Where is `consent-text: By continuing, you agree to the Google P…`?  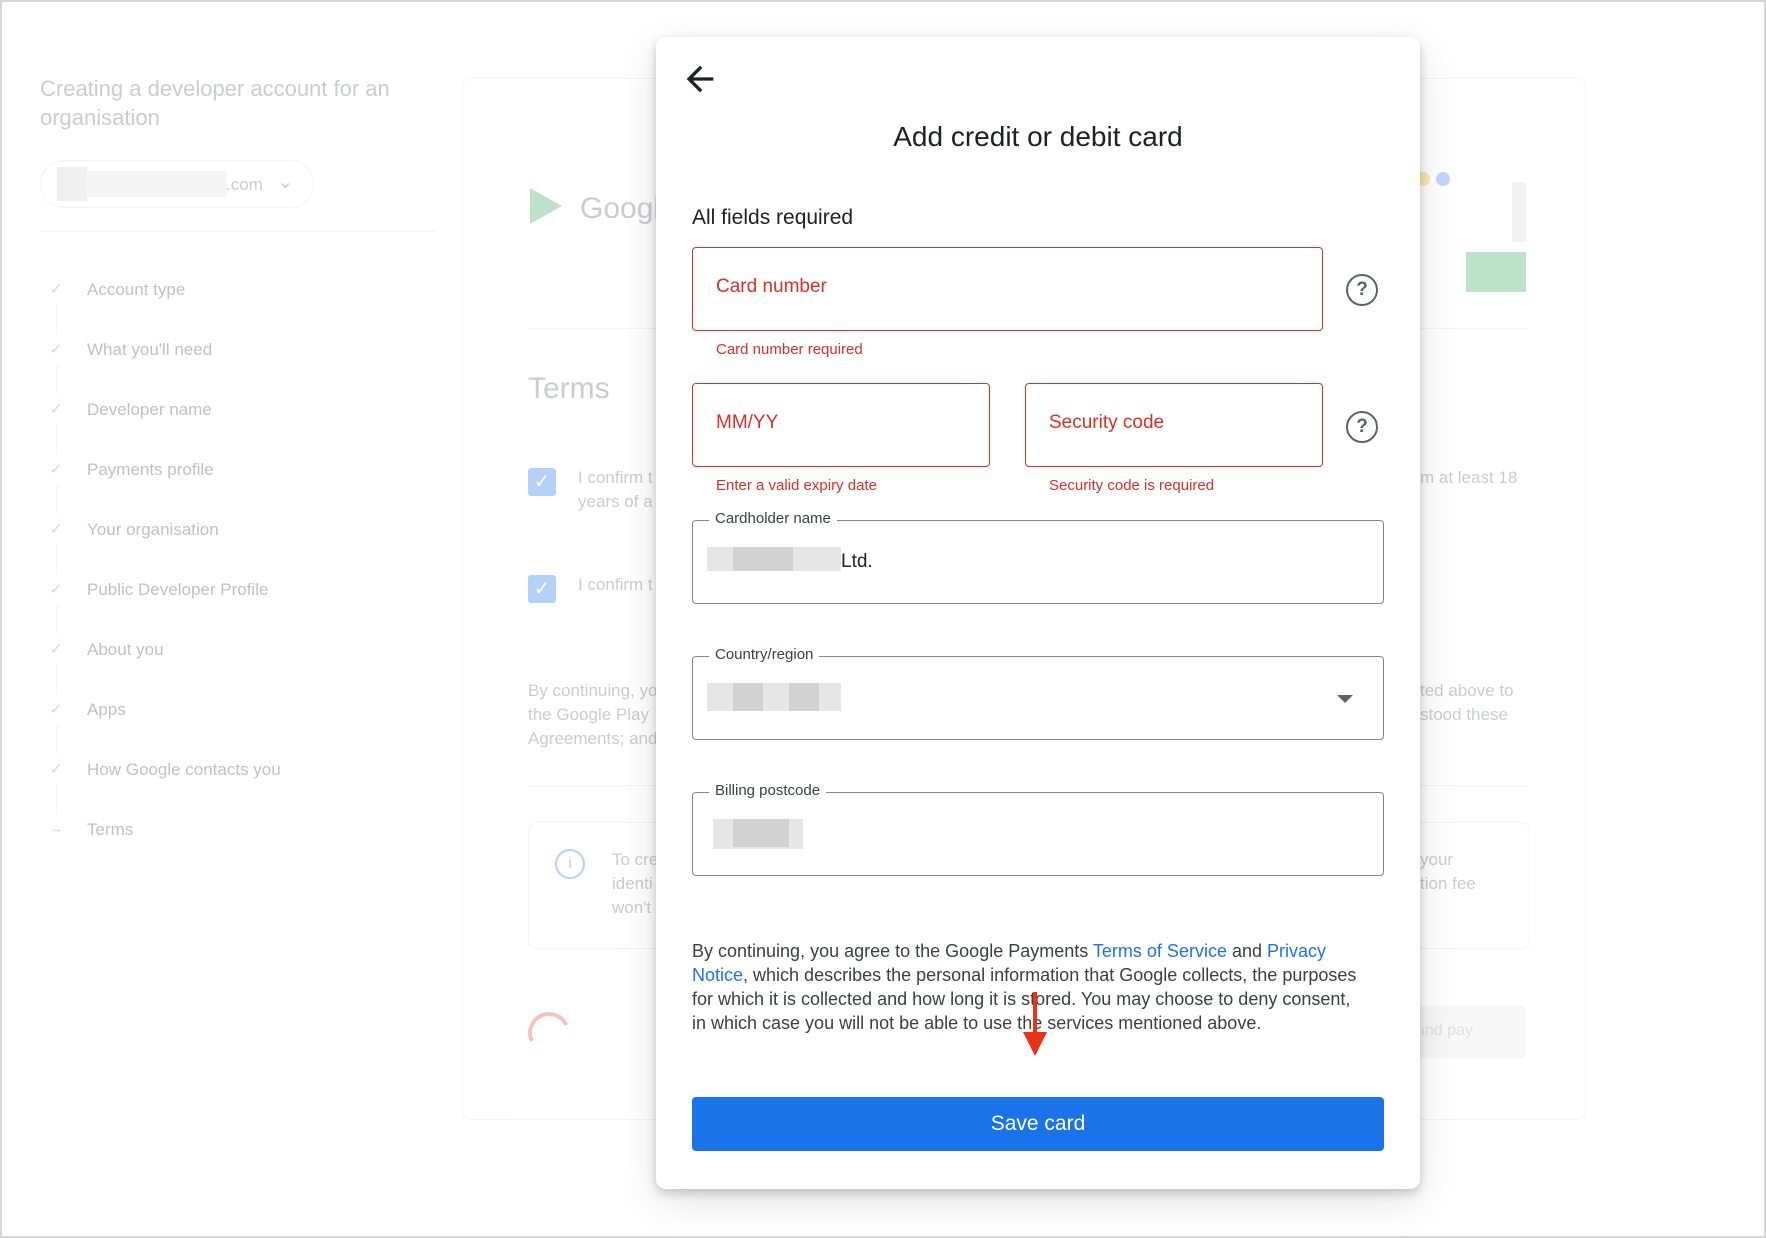
consent-text: By continuing, you agree to the Google P… is located at coordinates (1027, 987).